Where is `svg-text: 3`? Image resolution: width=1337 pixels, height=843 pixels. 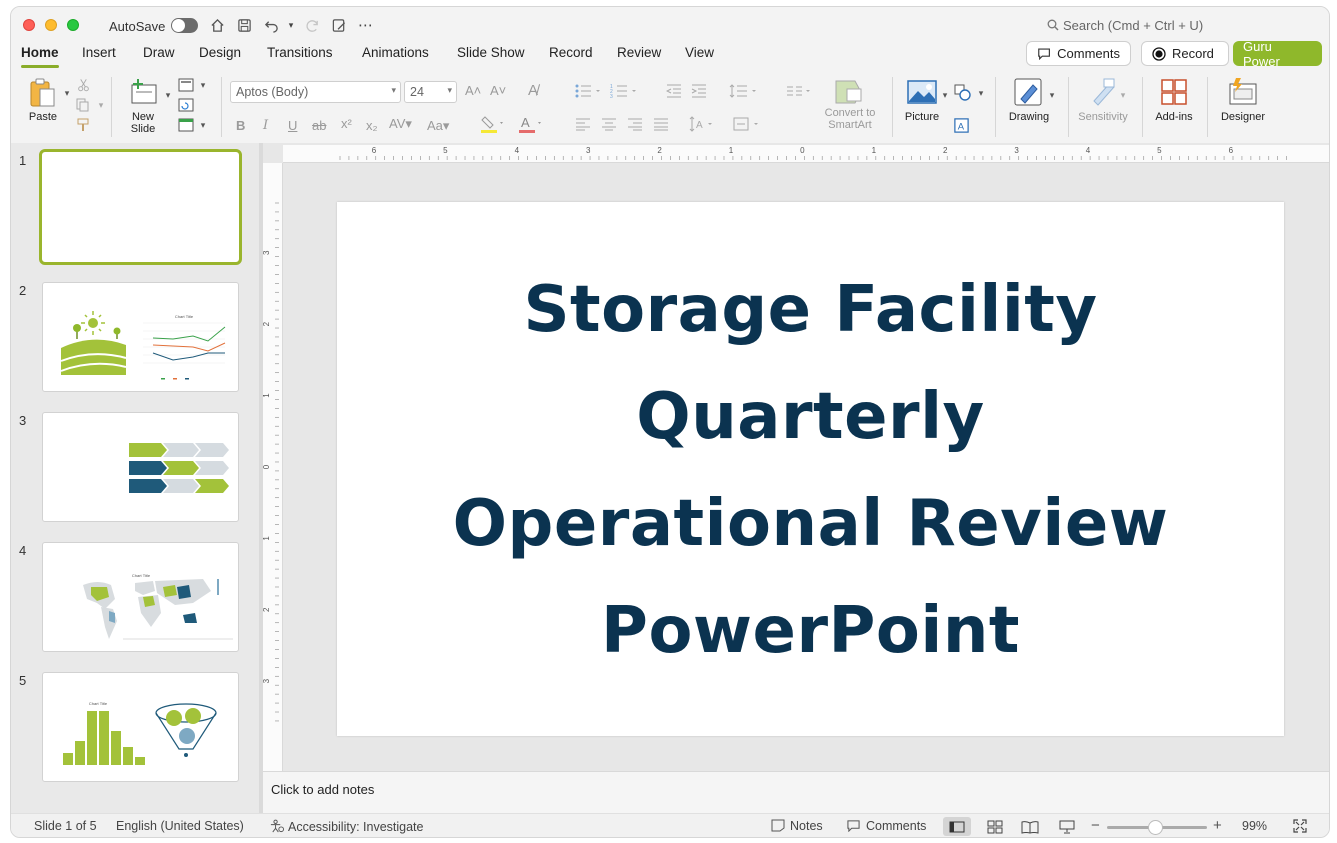 svg-text: 3 is located at coordinates (611, 96).